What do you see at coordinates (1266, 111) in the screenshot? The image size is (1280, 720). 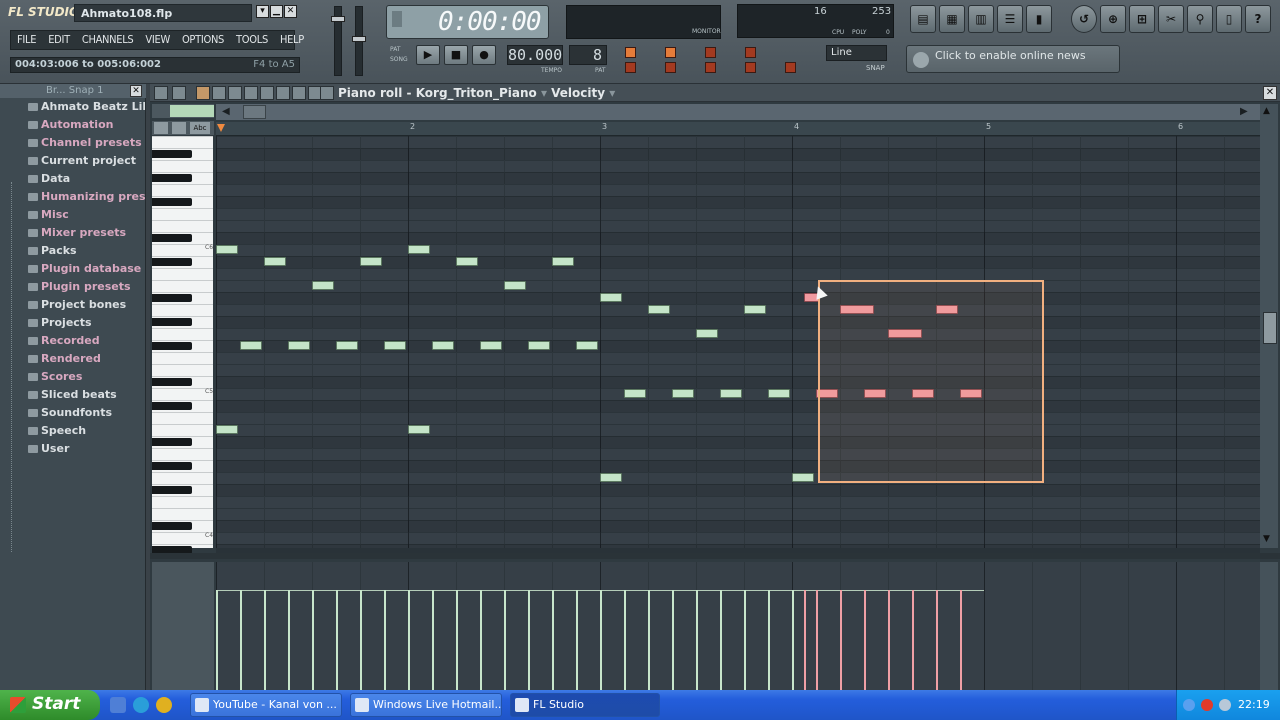 I see `scroll-up-icon: ▲` at bounding box center [1266, 111].